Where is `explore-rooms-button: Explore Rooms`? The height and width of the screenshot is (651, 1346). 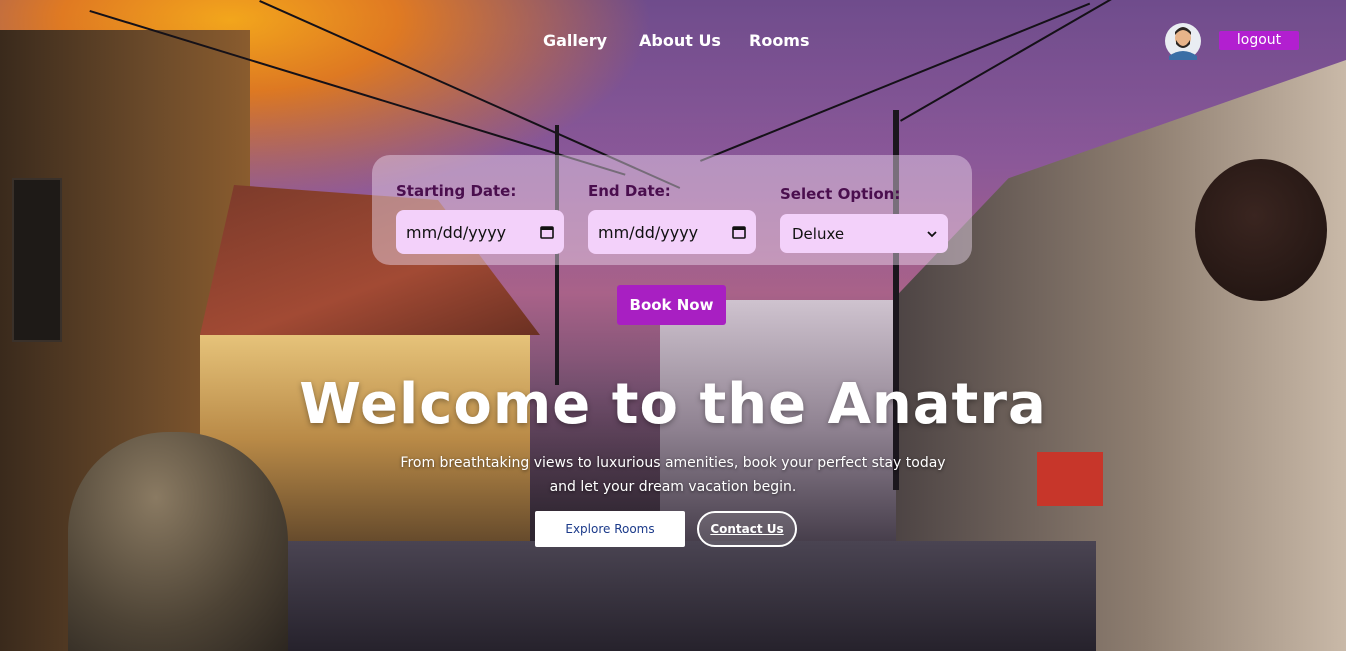 explore-rooms-button: Explore Rooms is located at coordinates (610, 529).